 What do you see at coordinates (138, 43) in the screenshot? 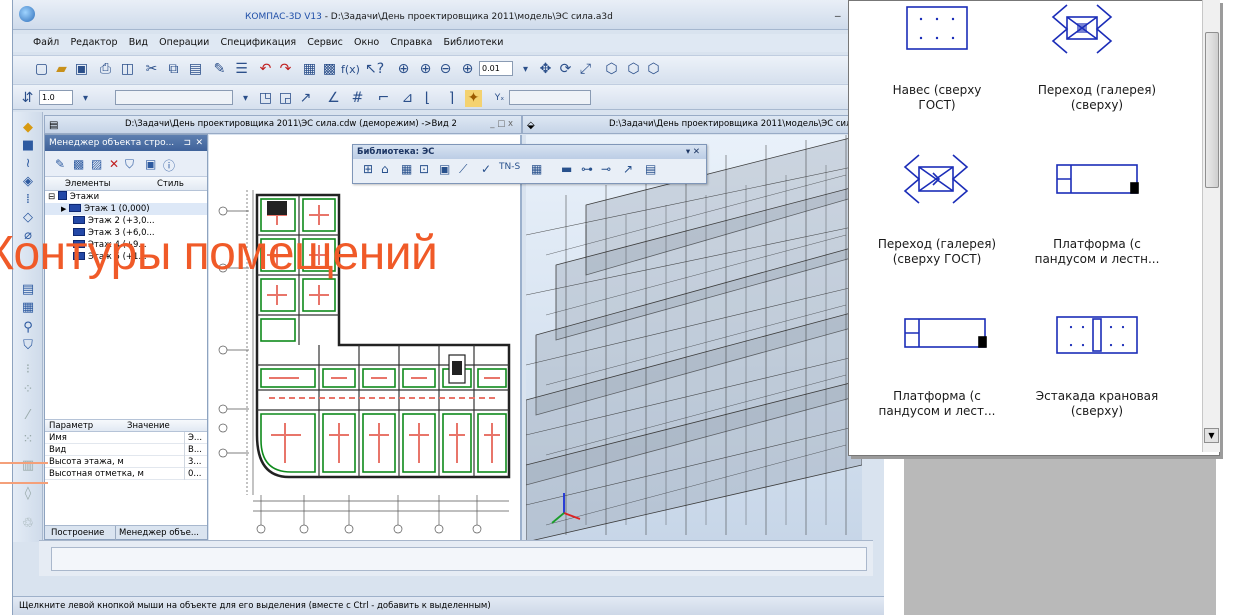
I see `menu-view: Вид` at bounding box center [138, 43].